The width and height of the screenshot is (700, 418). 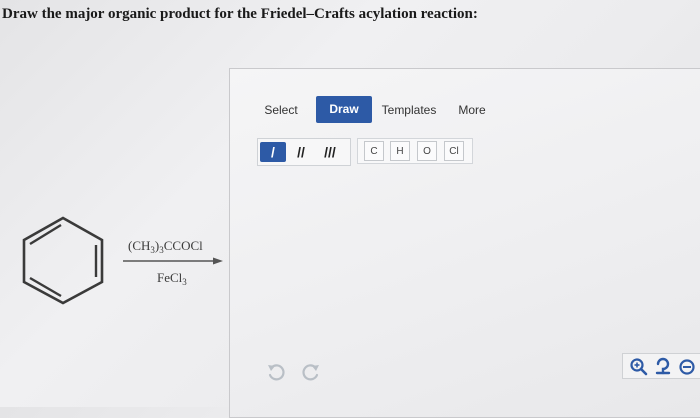 I want to click on reaction-arrow, so click(x=173, y=261).